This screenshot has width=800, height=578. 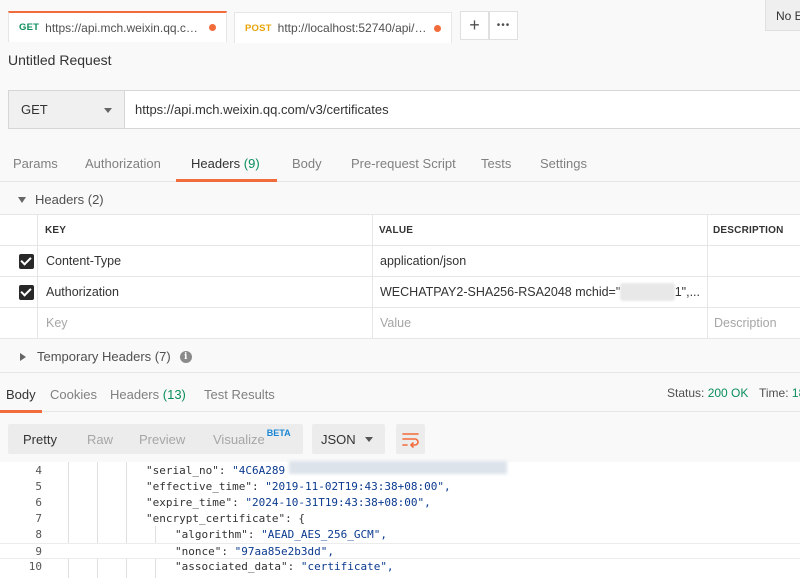 What do you see at coordinates (745, 323) in the screenshot?
I see `new-description-input: Description` at bounding box center [745, 323].